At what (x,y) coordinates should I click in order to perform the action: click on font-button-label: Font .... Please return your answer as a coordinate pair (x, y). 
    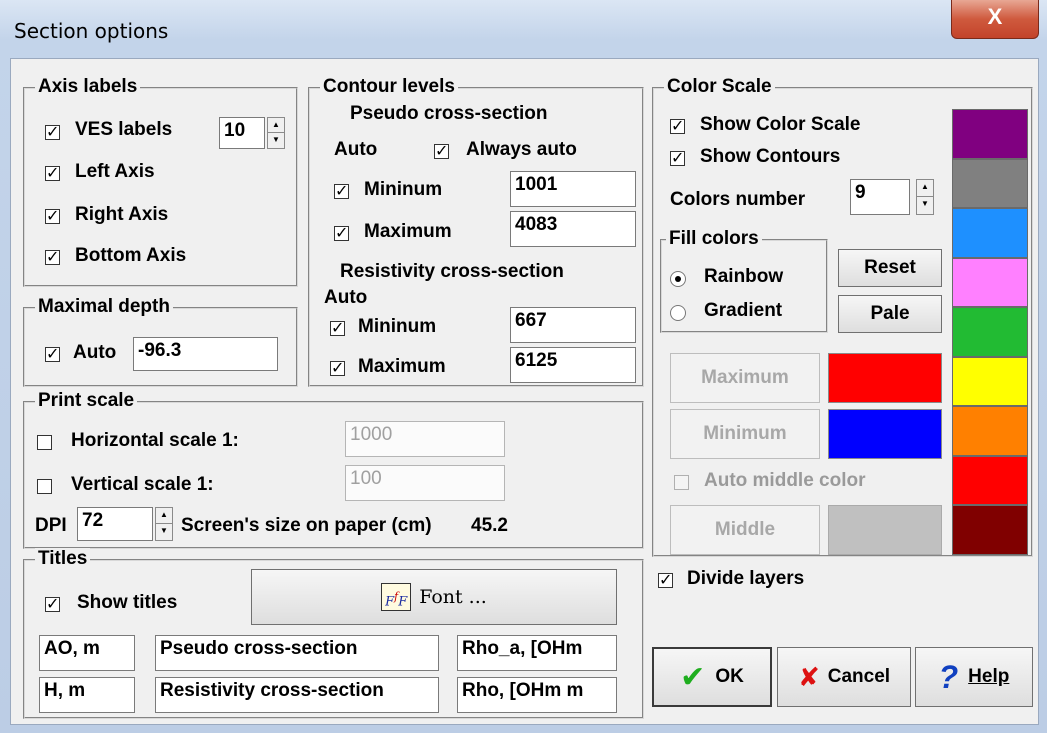
    Looking at the image, I should click on (453, 597).